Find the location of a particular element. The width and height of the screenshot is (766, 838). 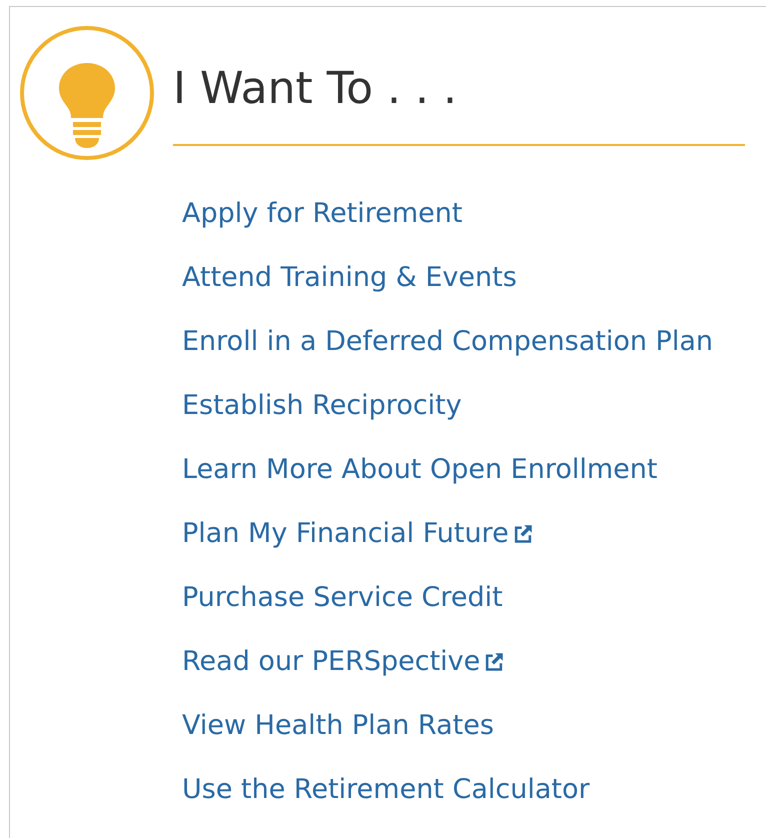

link: Purchase Service Credit is located at coordinates (342, 597).